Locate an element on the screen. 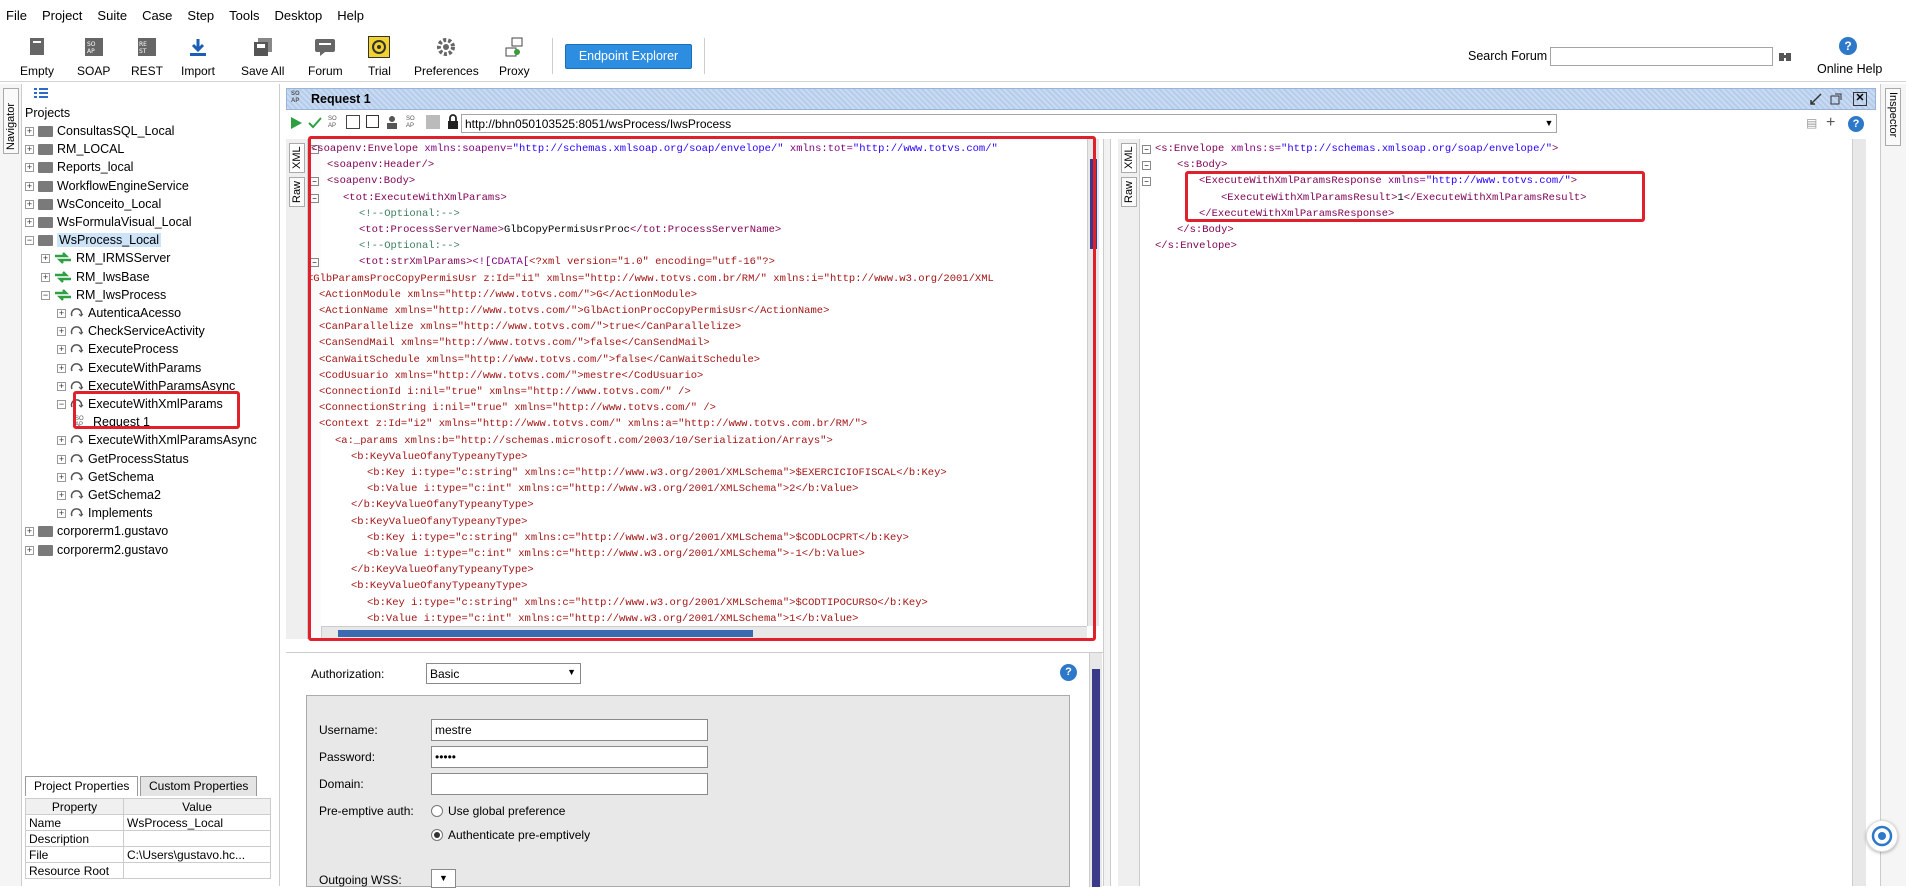  tree-project: + corporerm2.gustavo is located at coordinates (96, 550).